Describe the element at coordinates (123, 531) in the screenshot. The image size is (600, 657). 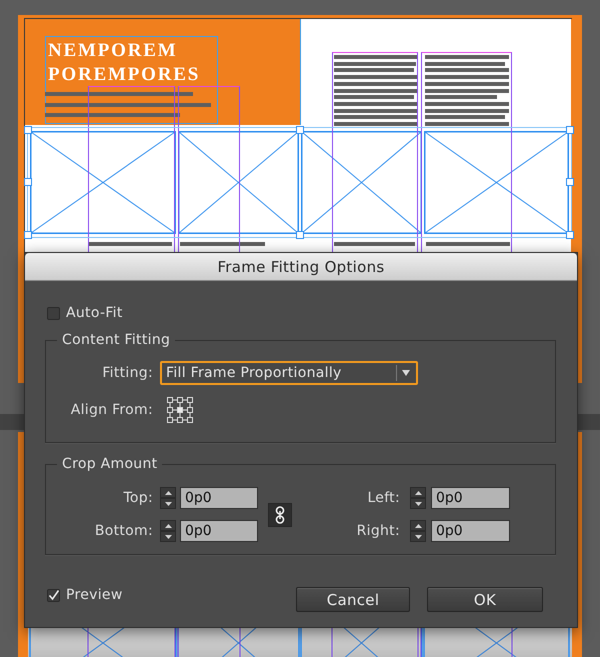
I see `field-label: Bottom:` at that location.